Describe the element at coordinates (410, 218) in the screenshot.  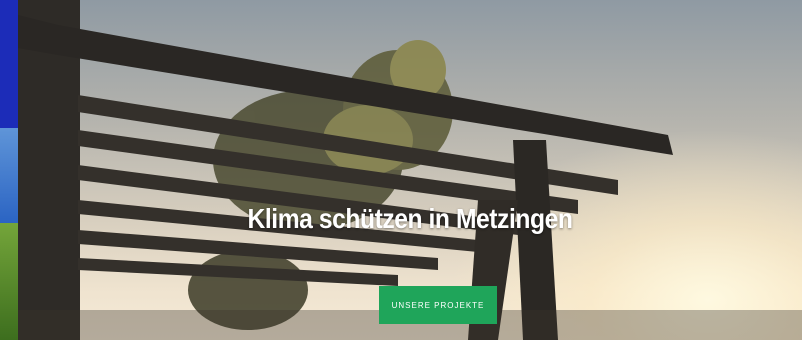
I see `hero-title: Klima schützen in Metzingen` at that location.